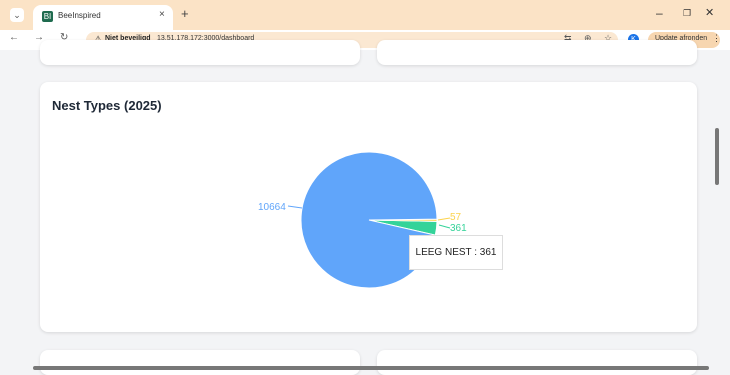 This screenshot has height=375, width=730. What do you see at coordinates (371, 368) in the screenshot?
I see `horizontal-scroll-thumb` at bounding box center [371, 368].